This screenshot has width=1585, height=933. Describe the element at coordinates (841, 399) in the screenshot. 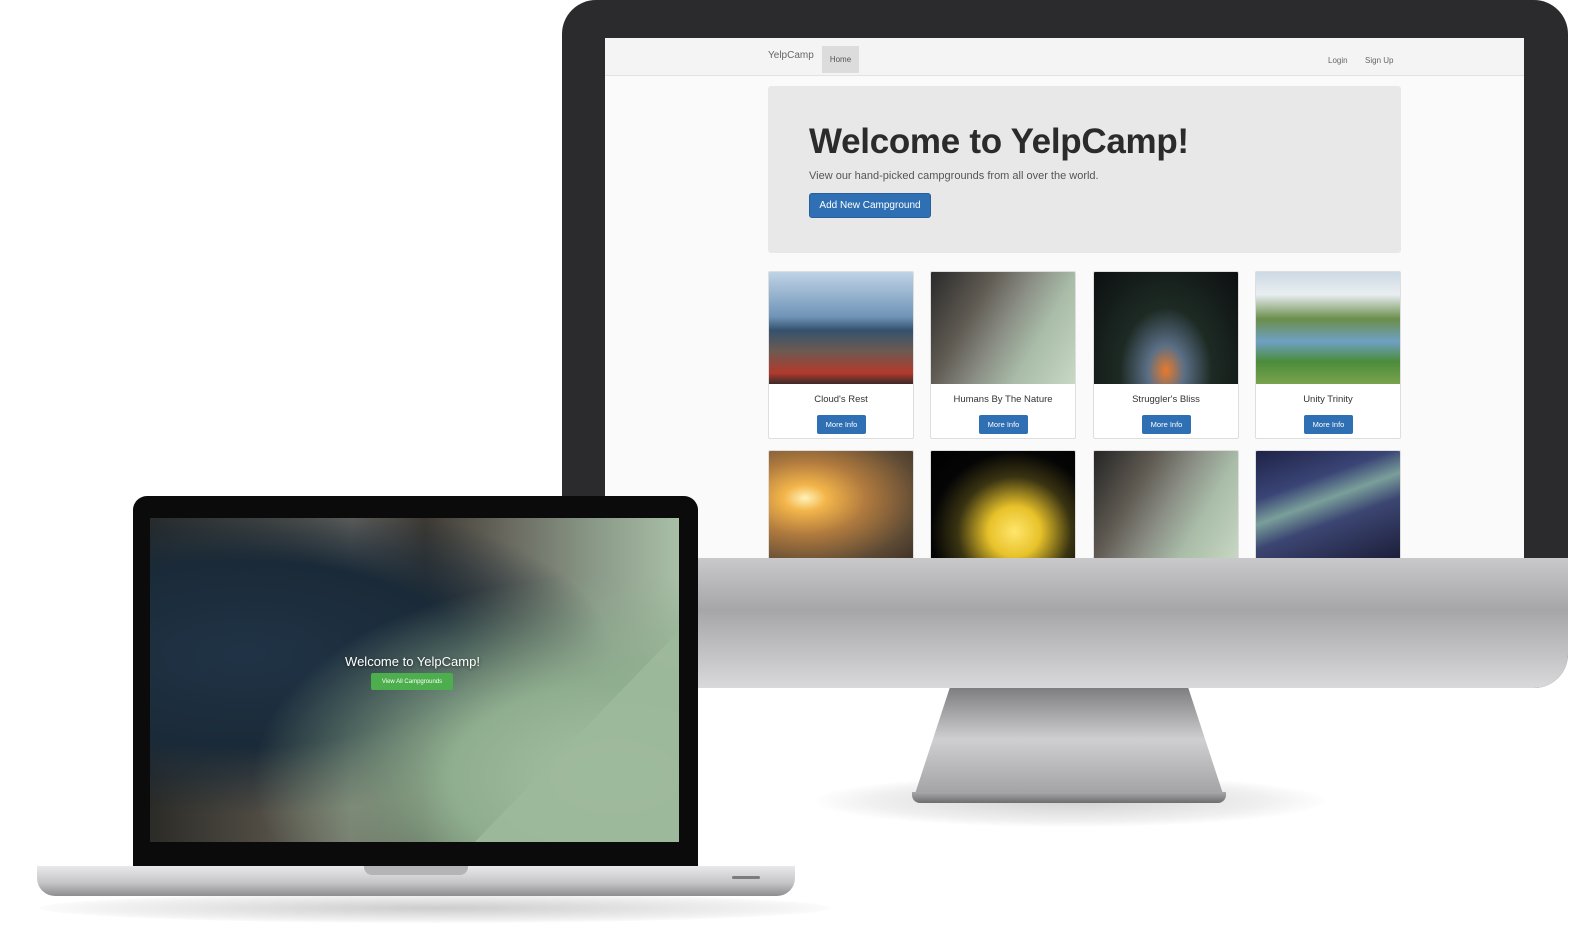

I see `campground-name: Cloud's Rest` at that location.